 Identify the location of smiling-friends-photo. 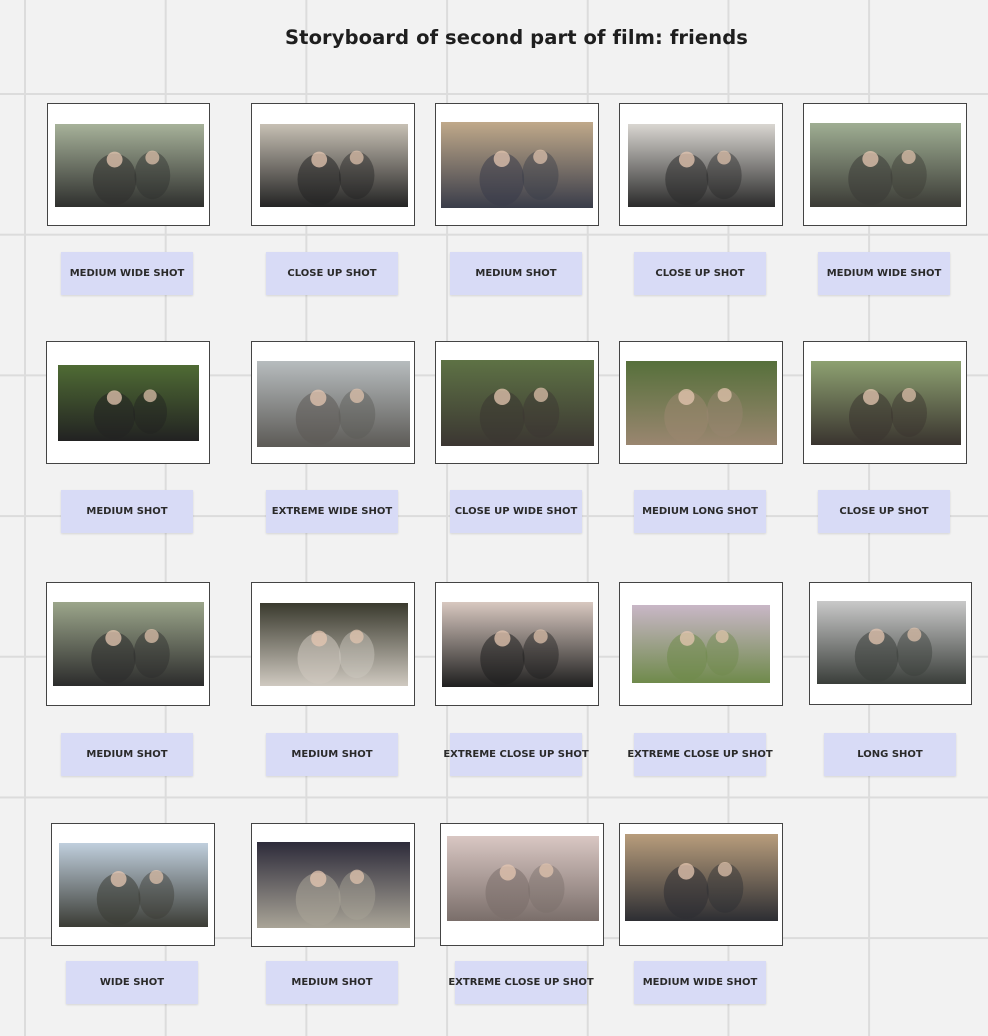
(886, 403).